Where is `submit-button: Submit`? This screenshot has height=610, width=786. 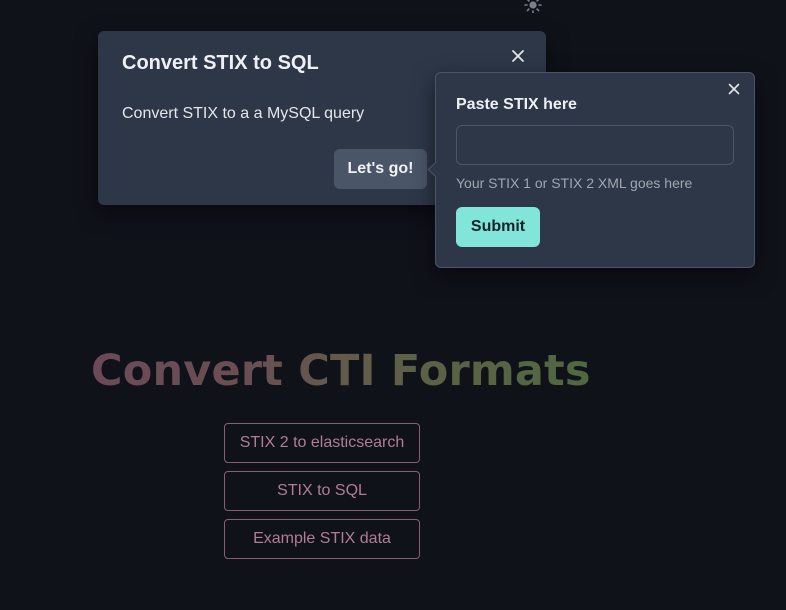 submit-button: Submit is located at coordinates (498, 227).